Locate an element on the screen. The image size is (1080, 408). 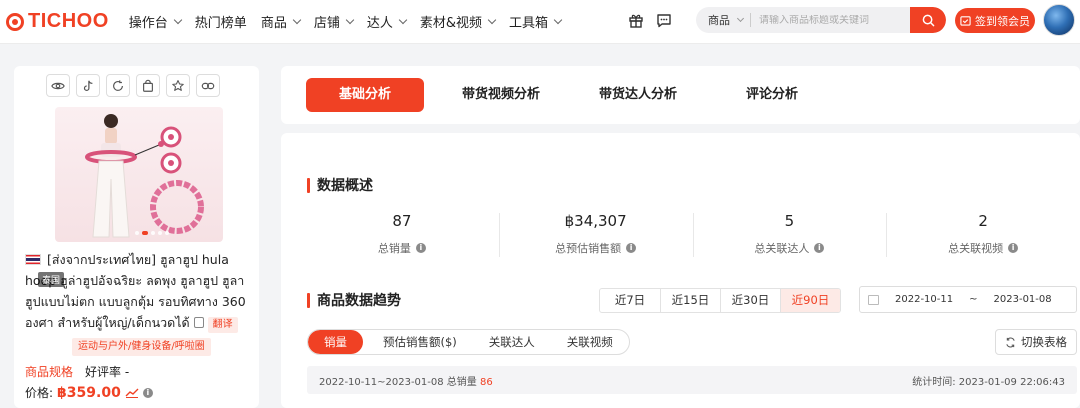
search-category-select: 商品 is located at coordinates (723, 20).